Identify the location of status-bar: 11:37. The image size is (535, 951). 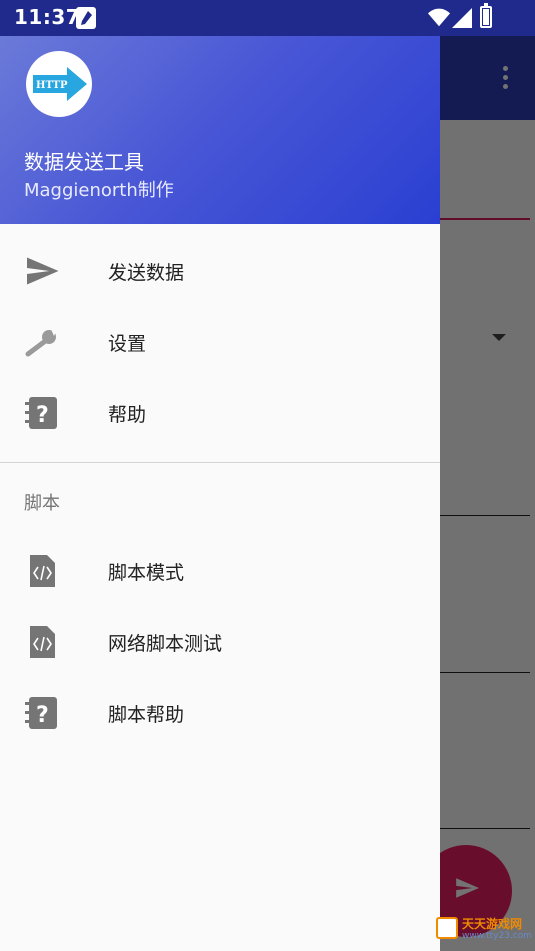
(267, 18).